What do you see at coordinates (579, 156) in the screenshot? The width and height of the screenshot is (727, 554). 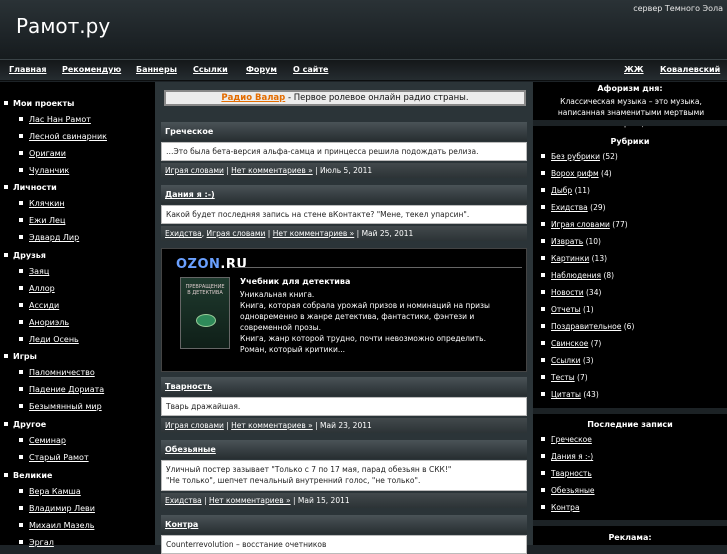 I see `rubric-item: Без рубрики (52)` at bounding box center [579, 156].